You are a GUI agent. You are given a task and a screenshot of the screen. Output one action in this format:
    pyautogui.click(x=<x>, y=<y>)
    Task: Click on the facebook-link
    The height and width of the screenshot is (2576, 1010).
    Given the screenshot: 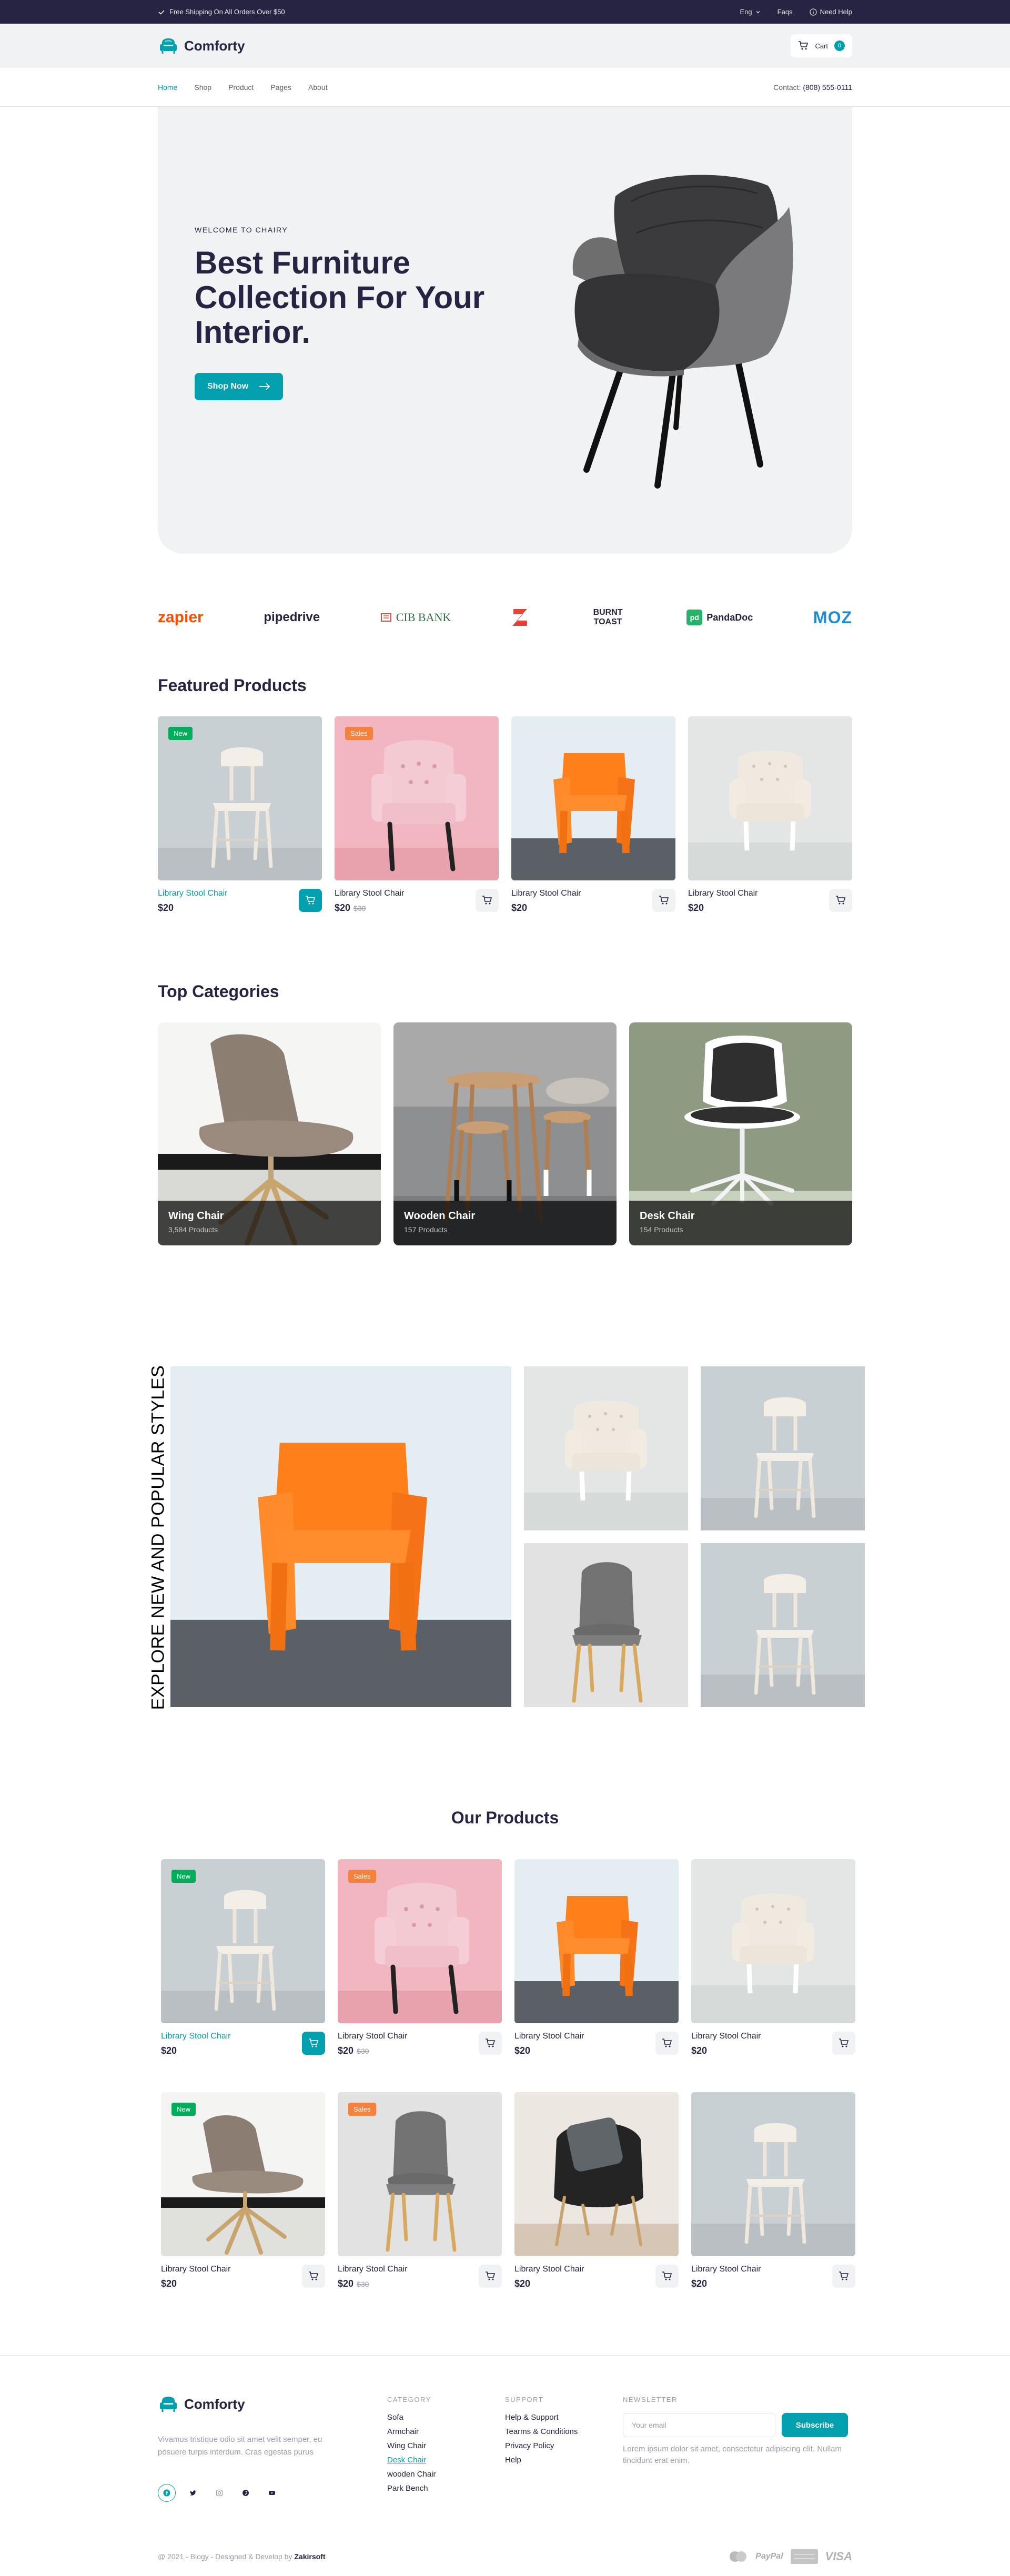 What is the action you would take?
    pyautogui.click(x=167, y=2493)
    